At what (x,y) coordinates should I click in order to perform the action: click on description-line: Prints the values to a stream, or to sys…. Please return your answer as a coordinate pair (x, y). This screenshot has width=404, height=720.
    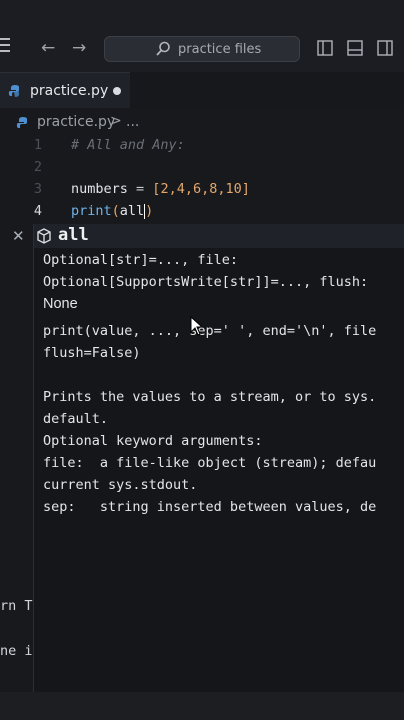
    Looking at the image, I should click on (210, 397).